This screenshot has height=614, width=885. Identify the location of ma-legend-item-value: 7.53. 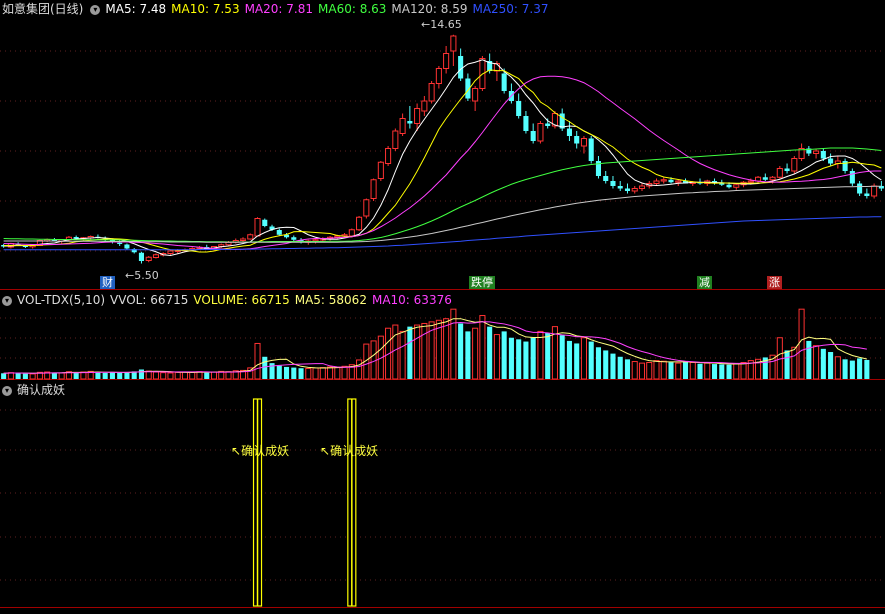
(226, 9).